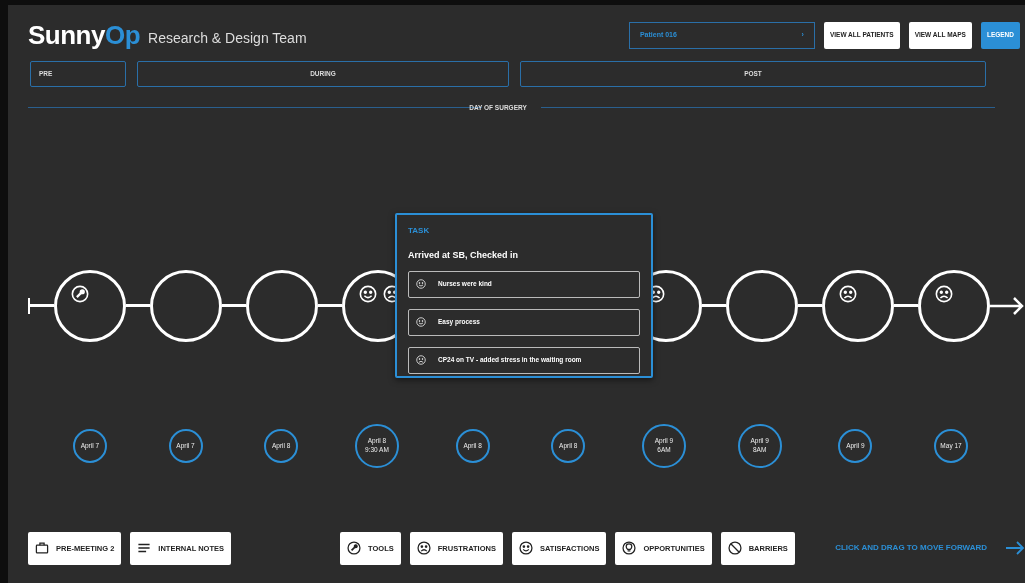  I want to click on team-subtitle: Research & Design Team, so click(227, 38).